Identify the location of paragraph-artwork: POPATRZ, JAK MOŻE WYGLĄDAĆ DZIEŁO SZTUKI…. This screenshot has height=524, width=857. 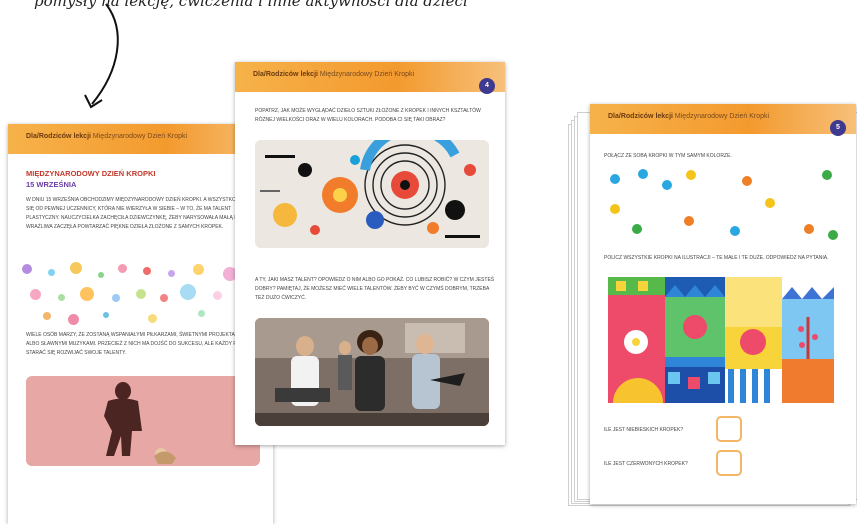
(368, 115).